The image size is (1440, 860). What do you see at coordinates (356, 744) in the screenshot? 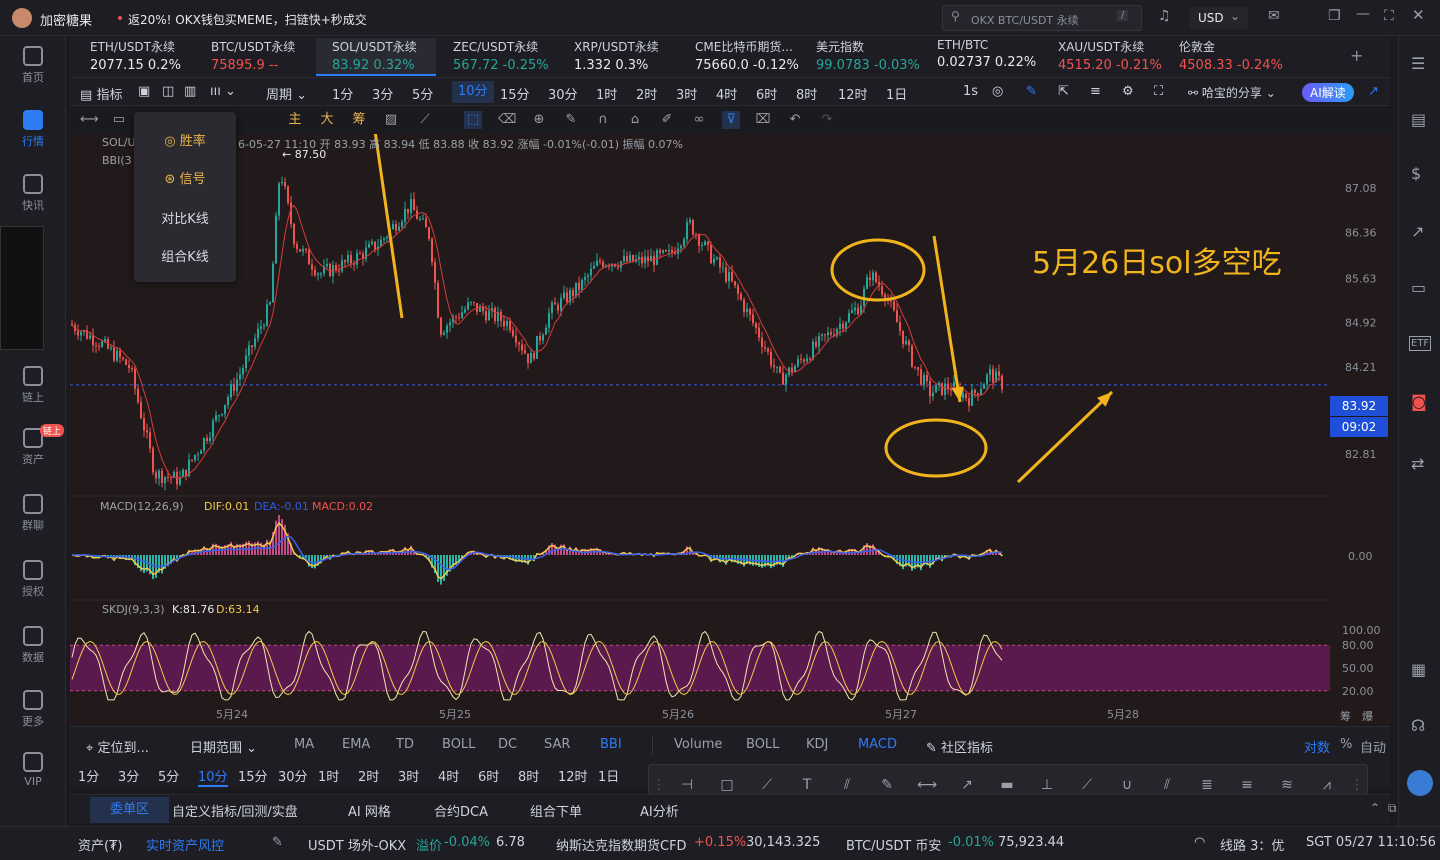
I see `indicator-tab: EMA` at bounding box center [356, 744].